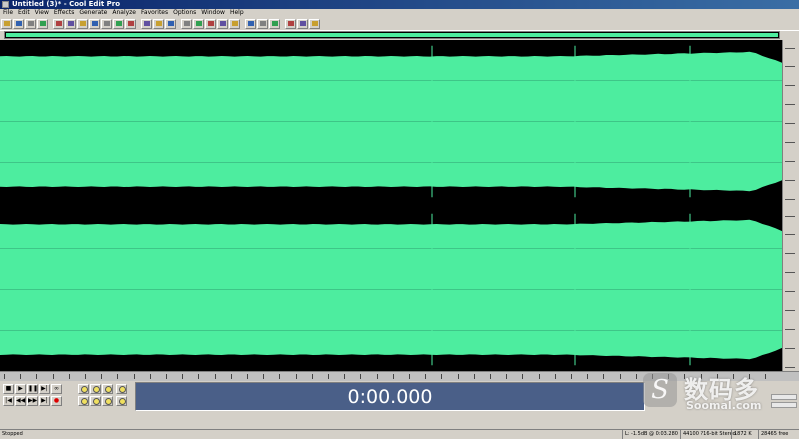 The width and height of the screenshot is (799, 439). I want to click on fast-forward-button: ▶▶, so click(32, 401).